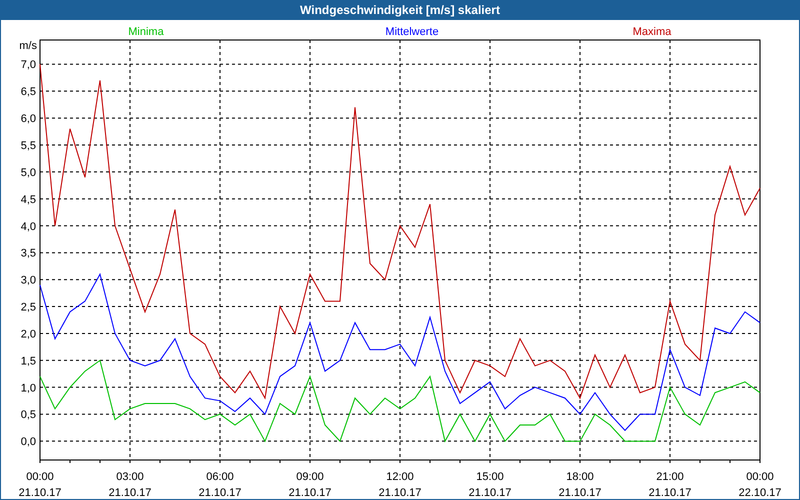 The width and height of the screenshot is (800, 500). I want to click on y-axis-unit: m/s, so click(28, 46).